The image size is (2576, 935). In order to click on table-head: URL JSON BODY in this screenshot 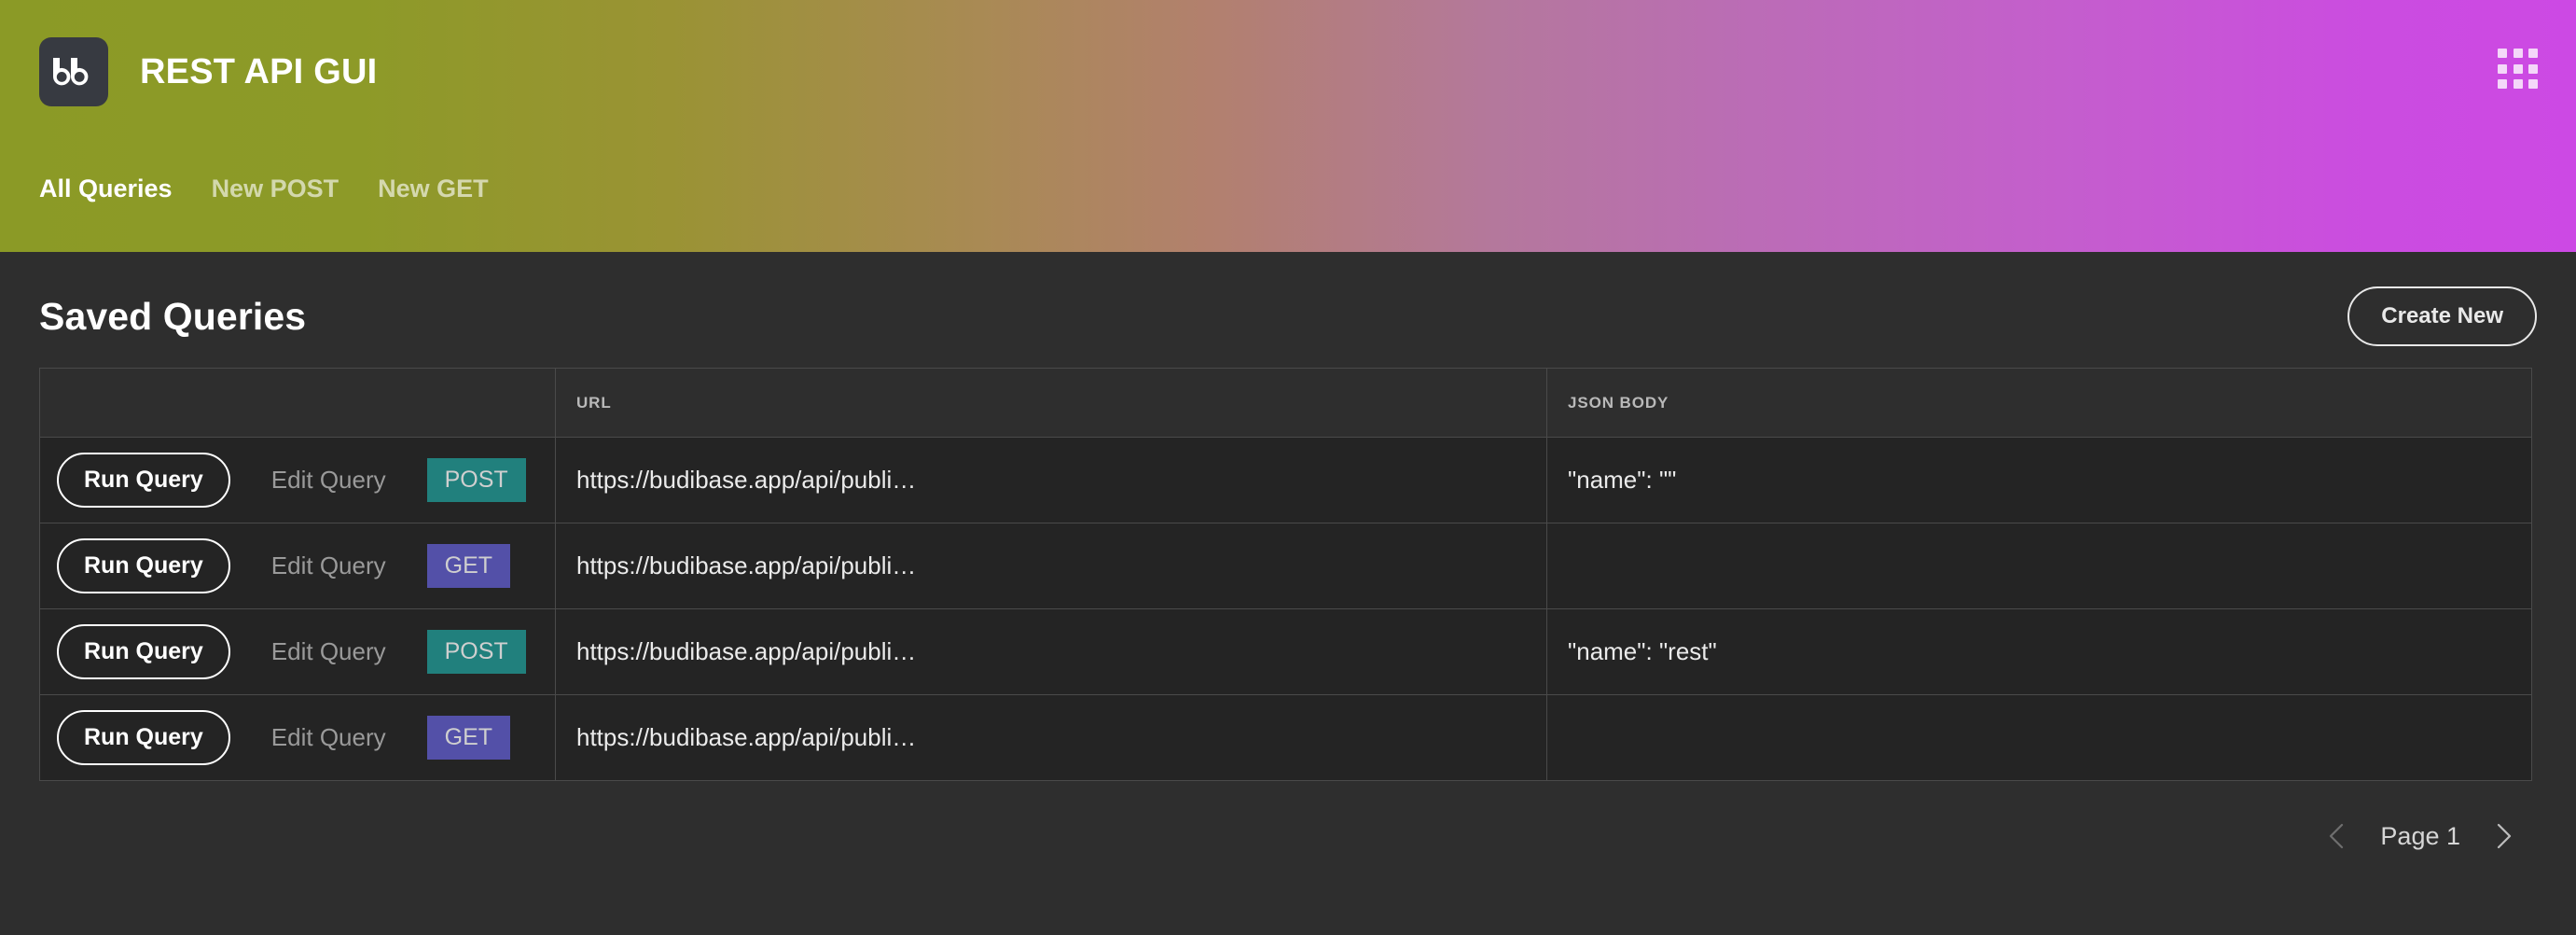, I will do `click(1285, 403)`.